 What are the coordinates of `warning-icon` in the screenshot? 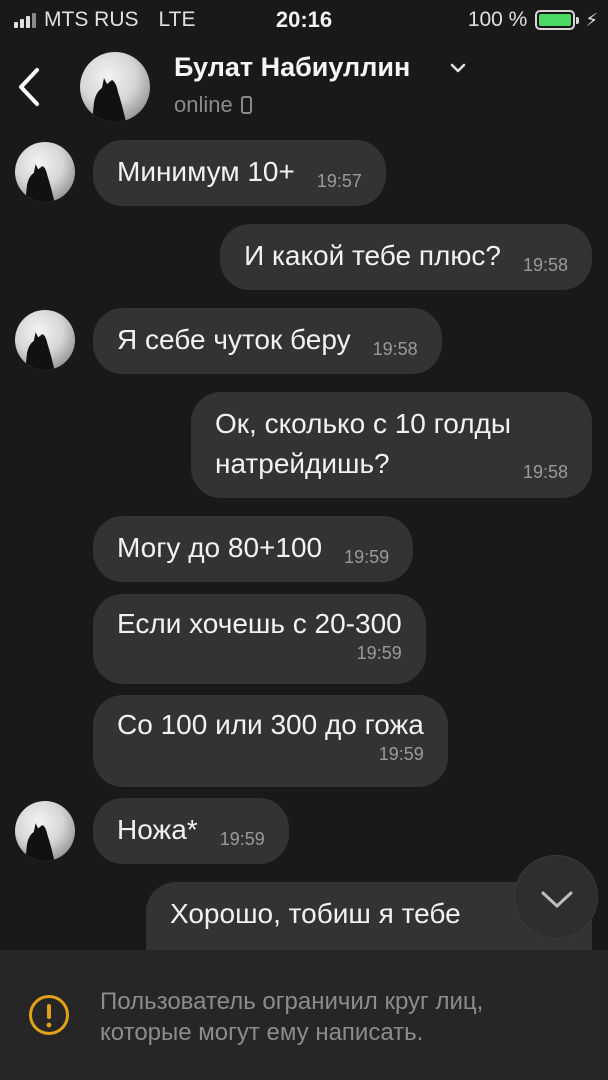 It's located at (49, 1015).